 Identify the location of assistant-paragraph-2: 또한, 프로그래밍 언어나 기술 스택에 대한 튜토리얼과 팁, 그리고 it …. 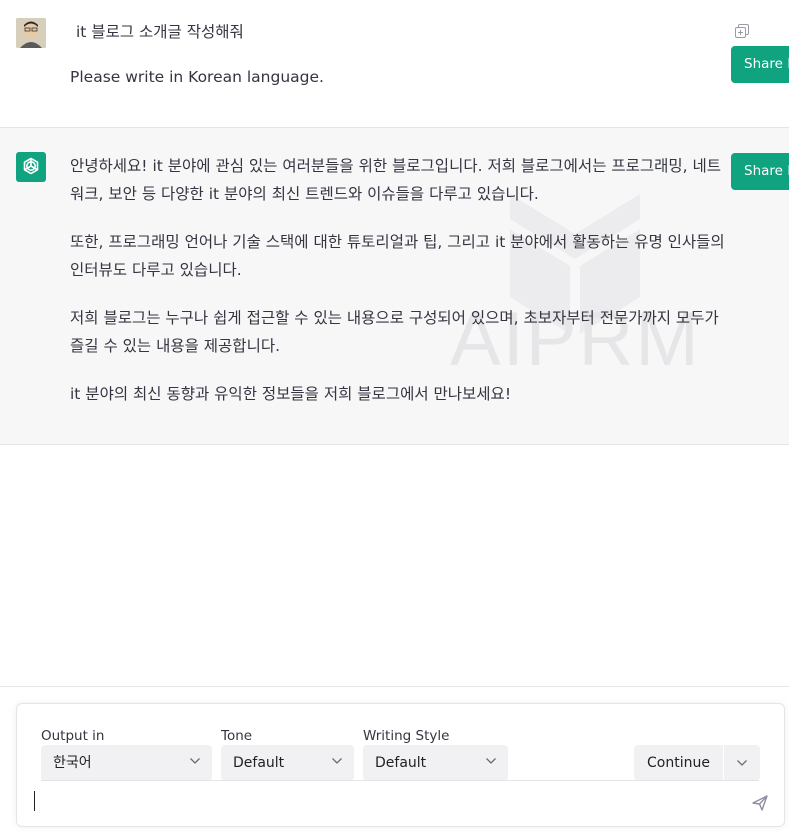
(397, 256).